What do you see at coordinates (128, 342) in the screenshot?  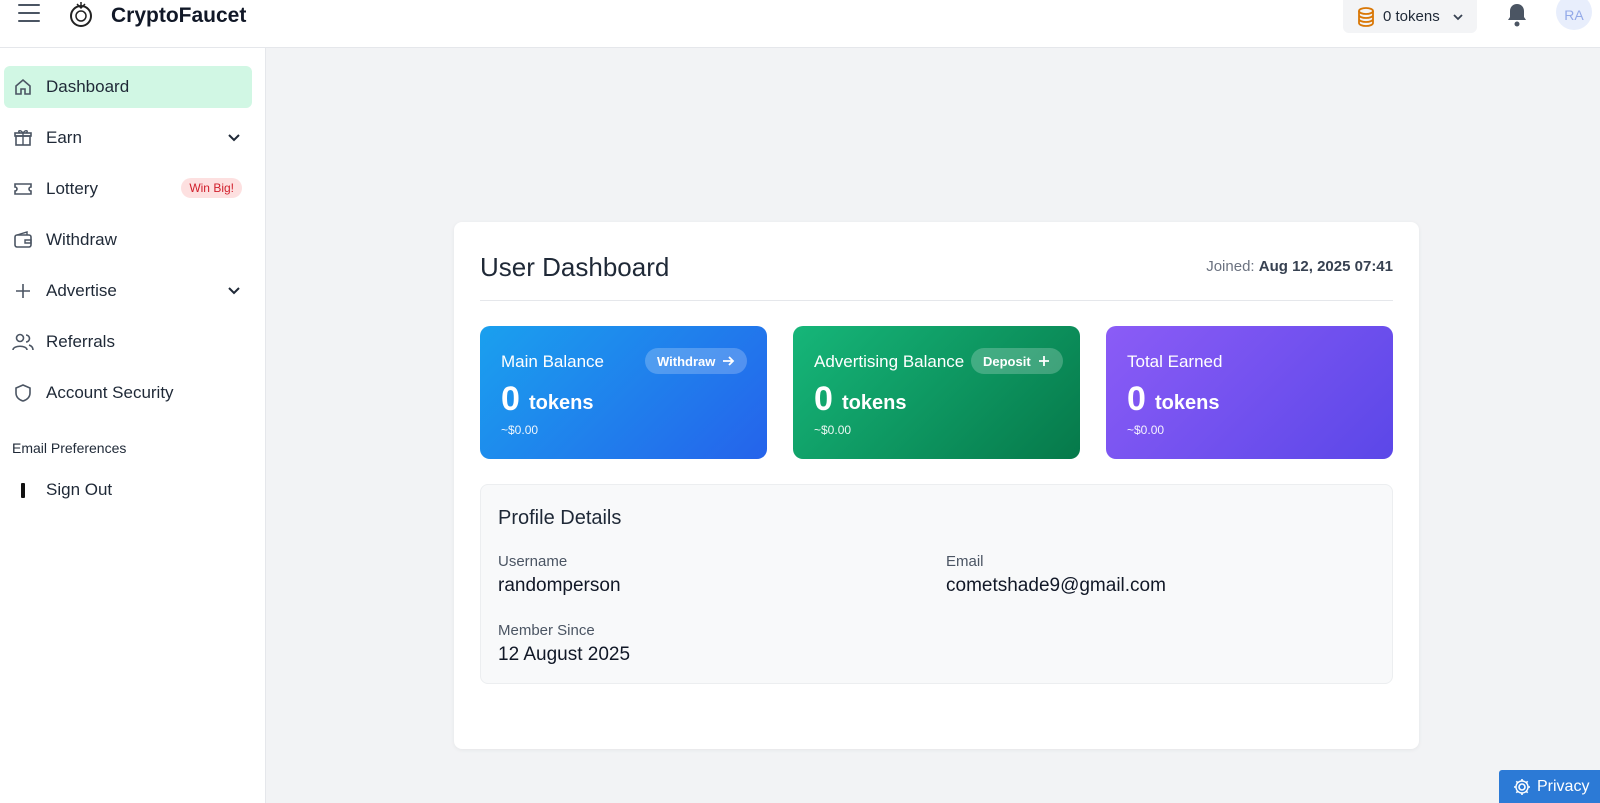 I see `sidebar-item-referrals: Referrals` at bounding box center [128, 342].